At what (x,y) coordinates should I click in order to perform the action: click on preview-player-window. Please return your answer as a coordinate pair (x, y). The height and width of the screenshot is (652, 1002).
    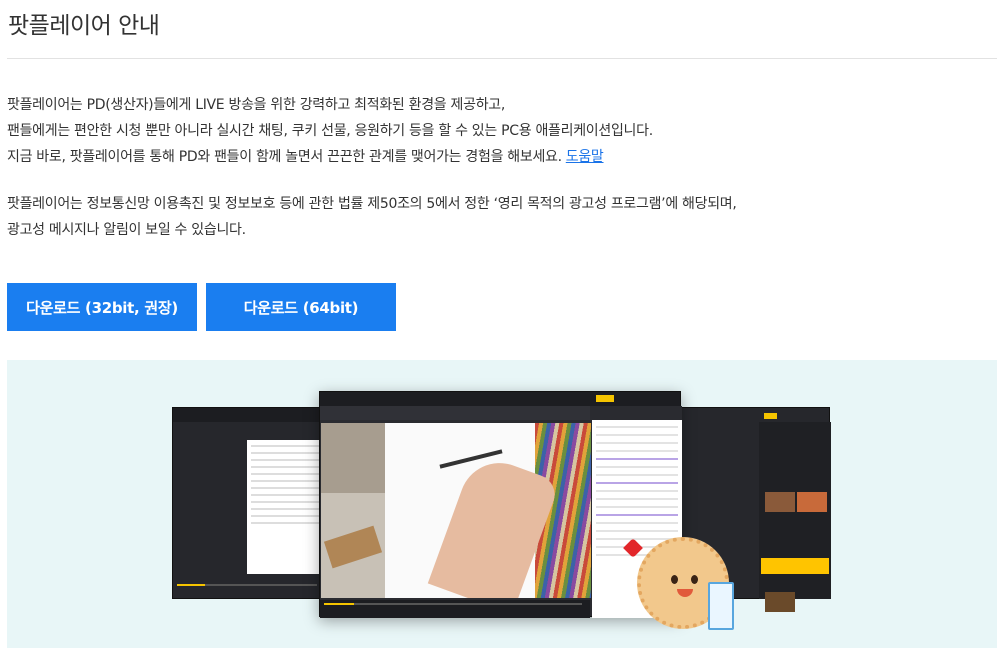
    Looking at the image, I should click on (500, 504).